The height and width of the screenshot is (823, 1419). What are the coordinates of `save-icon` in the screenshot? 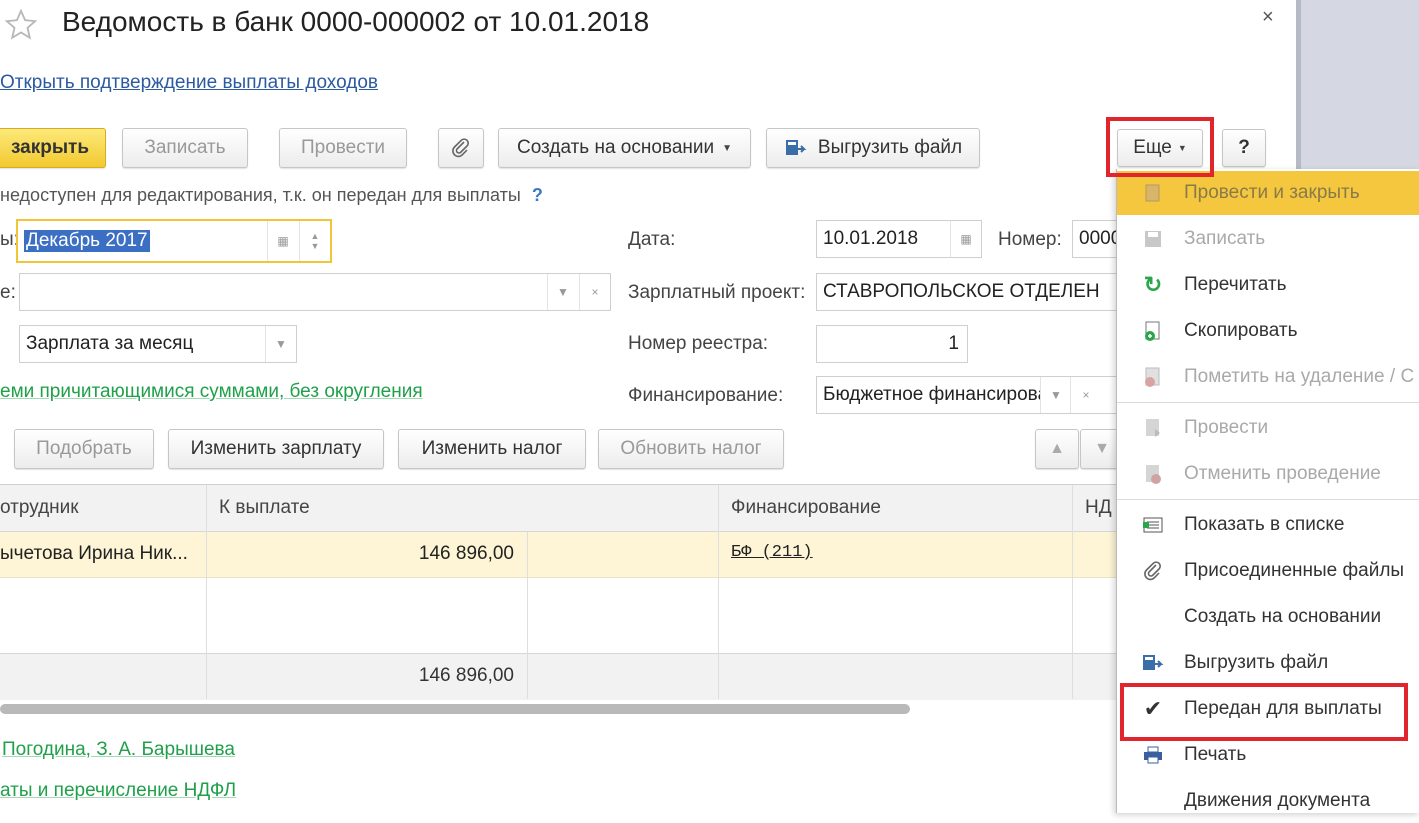 It's located at (1153, 239).